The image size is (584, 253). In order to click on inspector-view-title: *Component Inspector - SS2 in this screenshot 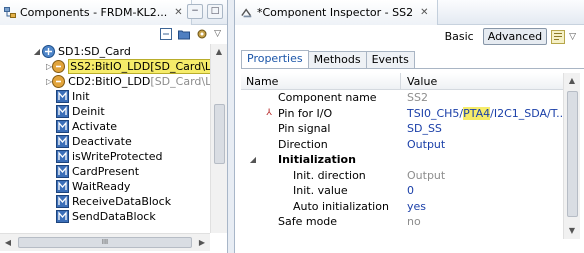, I will do `click(335, 12)`.